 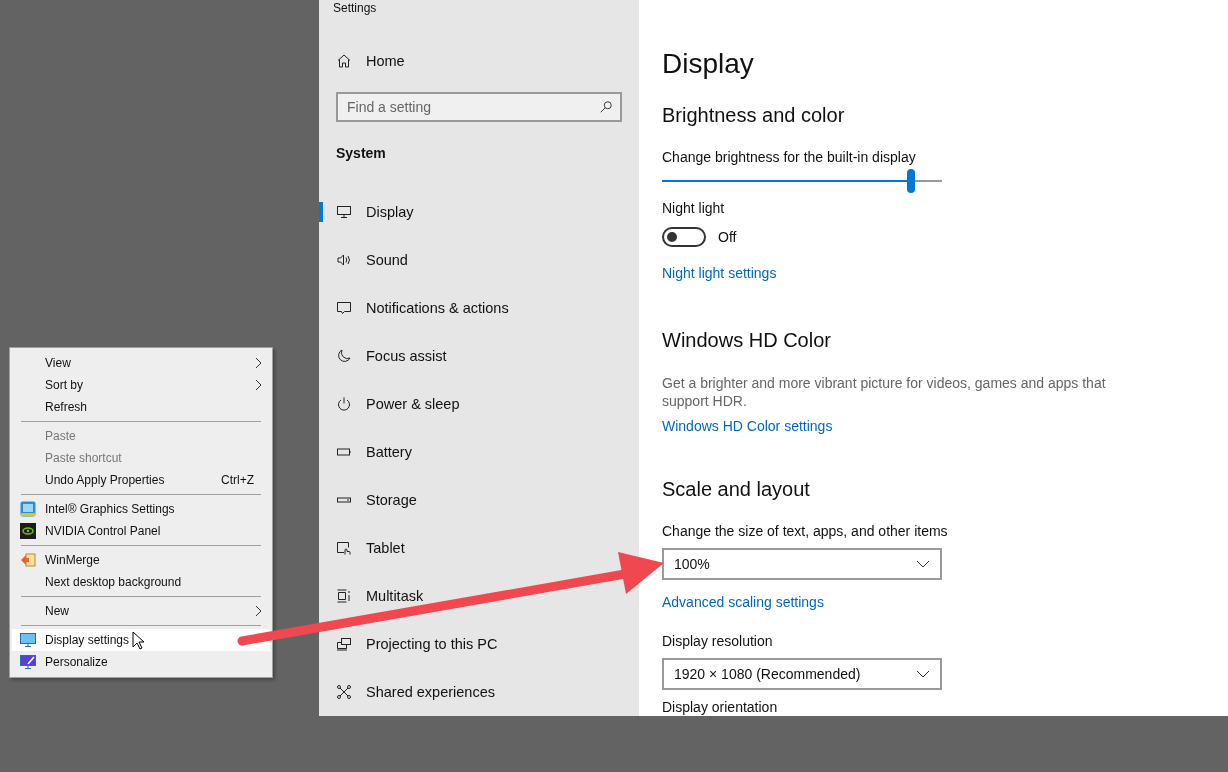 What do you see at coordinates (141, 662) in the screenshot?
I see `menu-item: Personalize` at bounding box center [141, 662].